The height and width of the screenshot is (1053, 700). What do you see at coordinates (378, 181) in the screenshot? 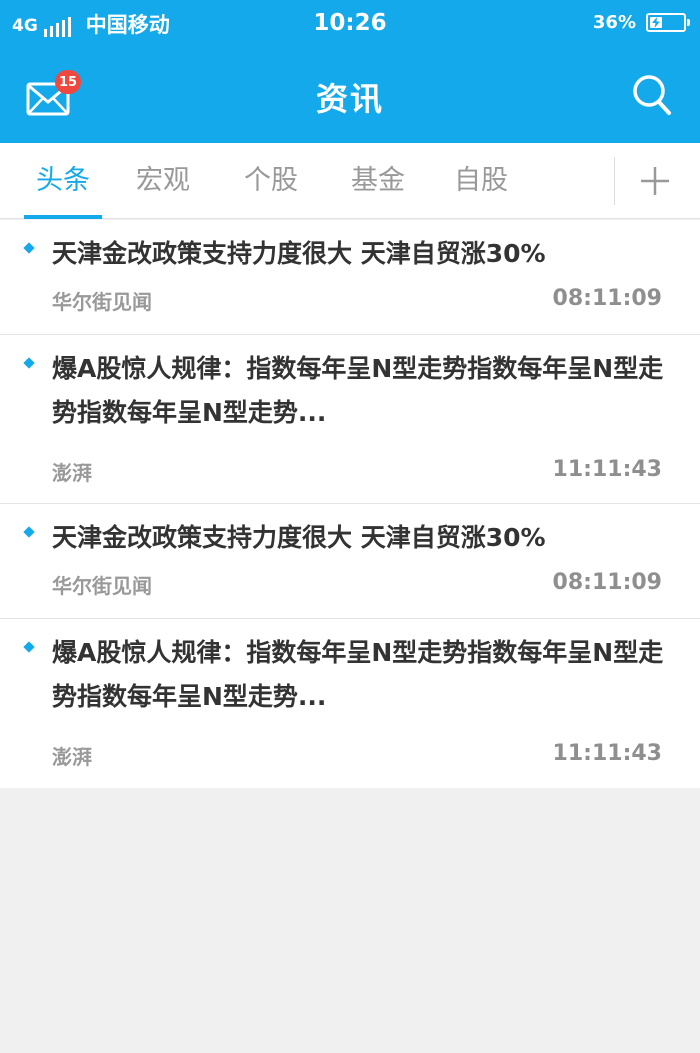
I see `tab-funds: 基金` at bounding box center [378, 181].